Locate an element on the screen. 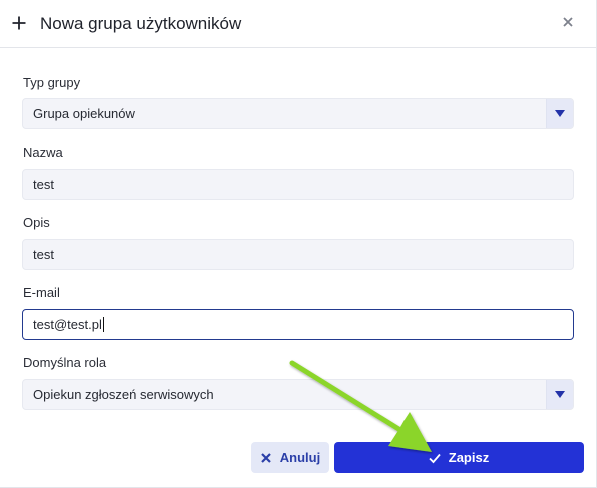  group-type-label: Typ grupy is located at coordinates (52, 82).